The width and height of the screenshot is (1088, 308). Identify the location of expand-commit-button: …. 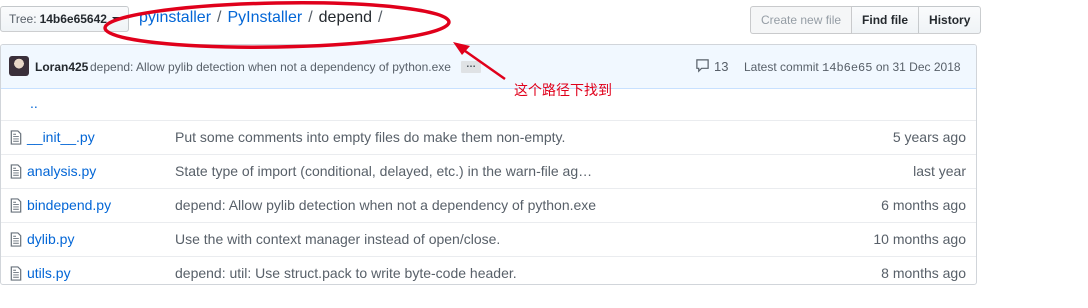
(471, 66).